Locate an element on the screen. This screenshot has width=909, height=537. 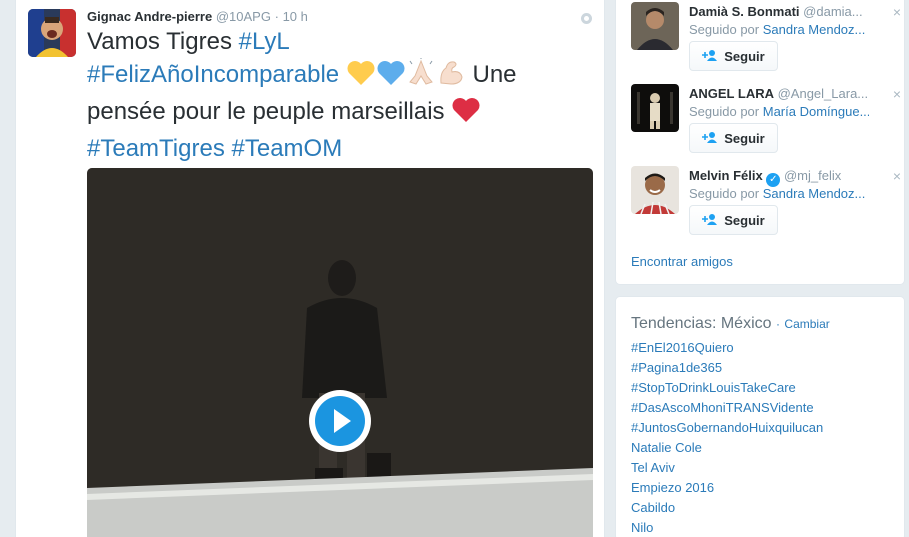
tweet-author-avatar is located at coordinates (52, 33).